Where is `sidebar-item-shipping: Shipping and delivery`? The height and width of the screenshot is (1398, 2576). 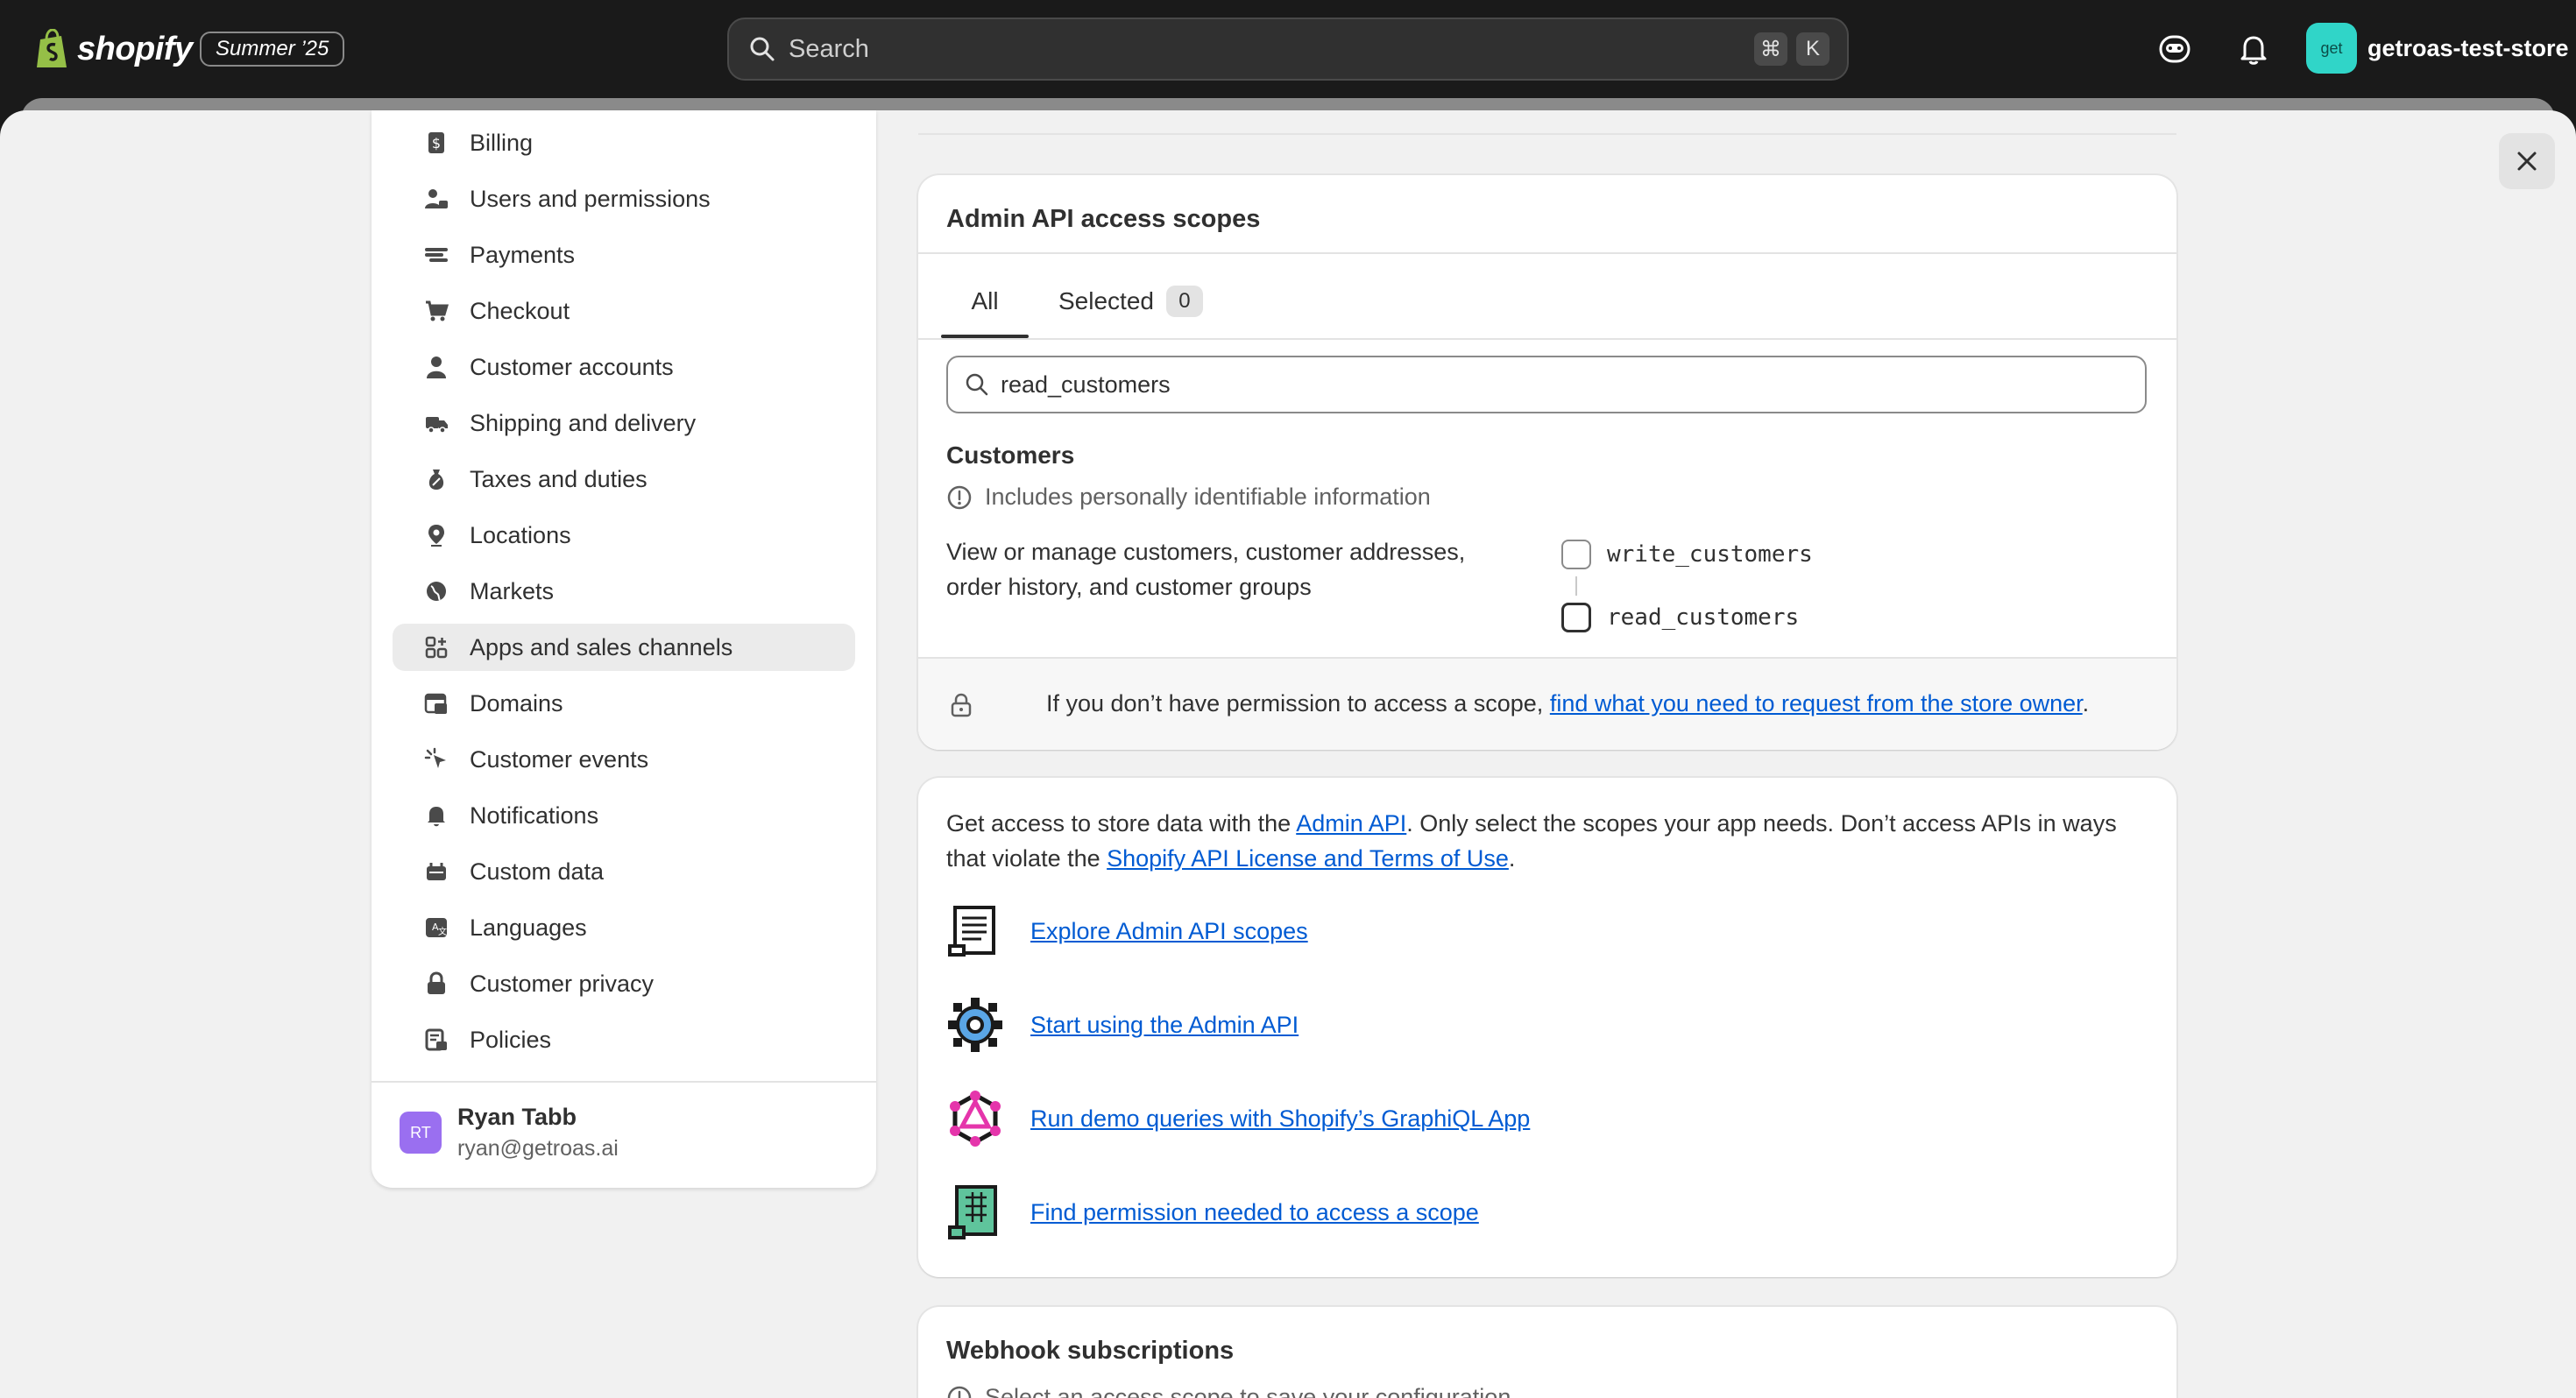 sidebar-item-shipping: Shipping and delivery is located at coordinates (624, 423).